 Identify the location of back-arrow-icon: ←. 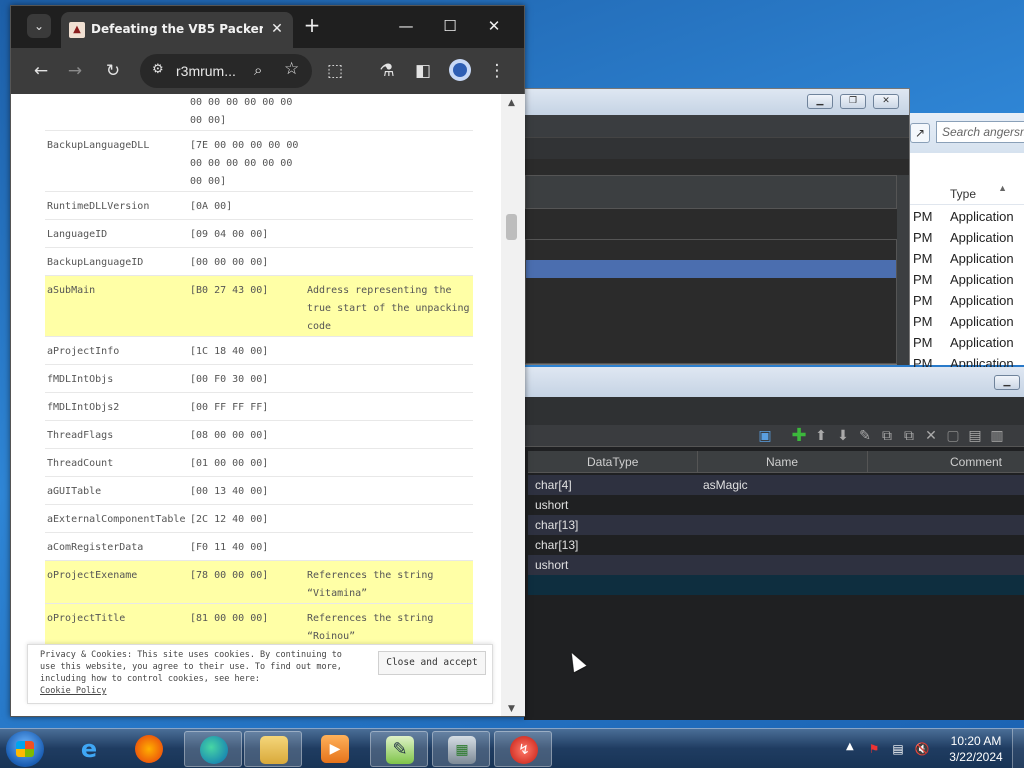
(41, 71).